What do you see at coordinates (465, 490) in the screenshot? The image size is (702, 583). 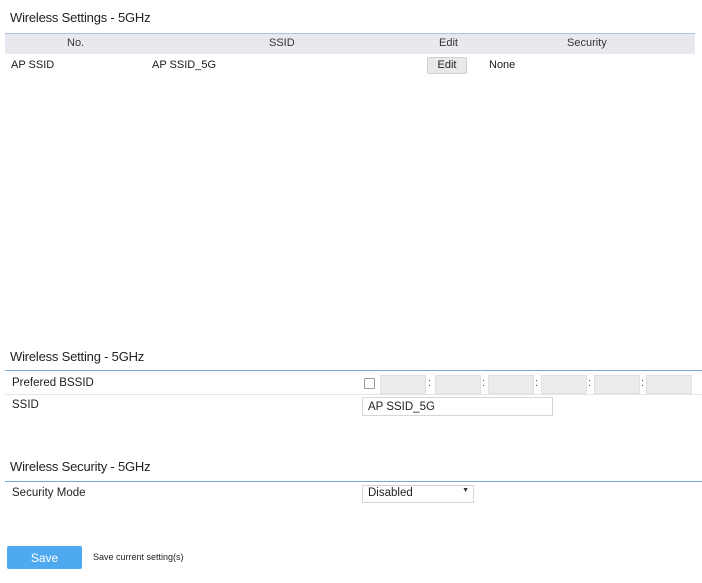 I see `chevron-down-icon: ▼` at bounding box center [465, 490].